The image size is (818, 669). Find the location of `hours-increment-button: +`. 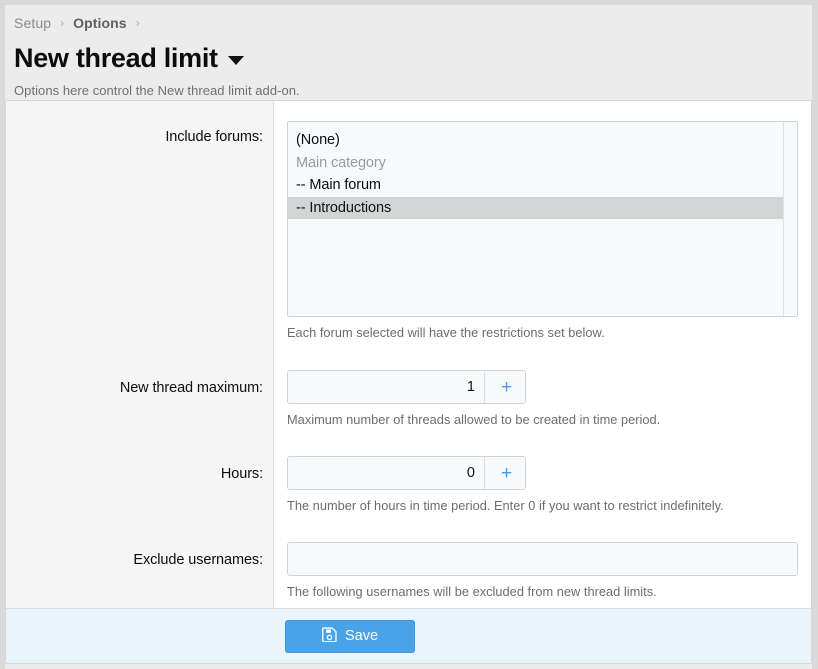

hours-increment-button: + is located at coordinates (504, 473).